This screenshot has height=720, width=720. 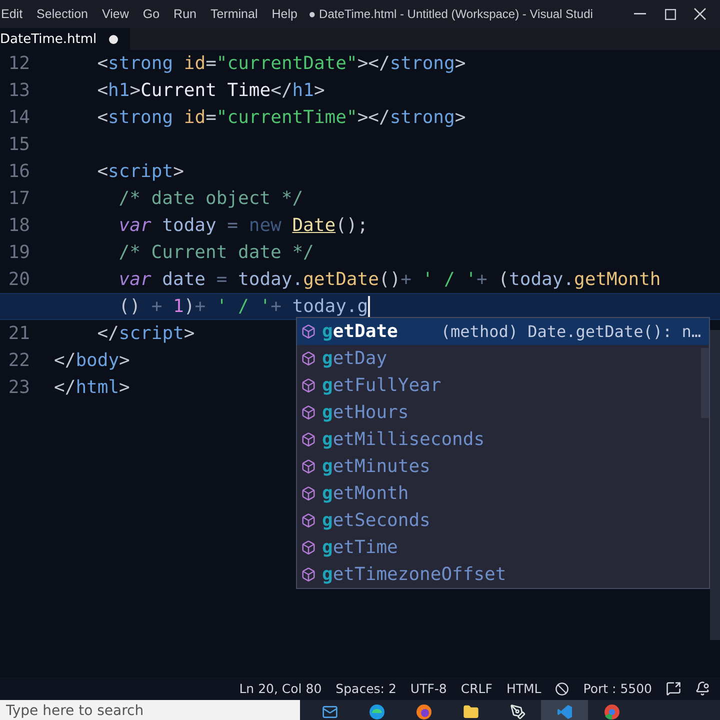 What do you see at coordinates (612, 712) in the screenshot?
I see `tricolor-circle-icon` at bounding box center [612, 712].